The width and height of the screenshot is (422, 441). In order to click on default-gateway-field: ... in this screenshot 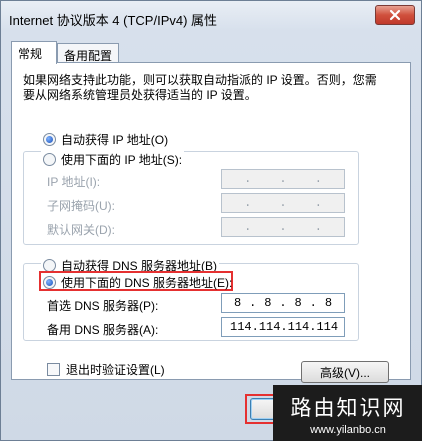, I will do `click(283, 227)`.